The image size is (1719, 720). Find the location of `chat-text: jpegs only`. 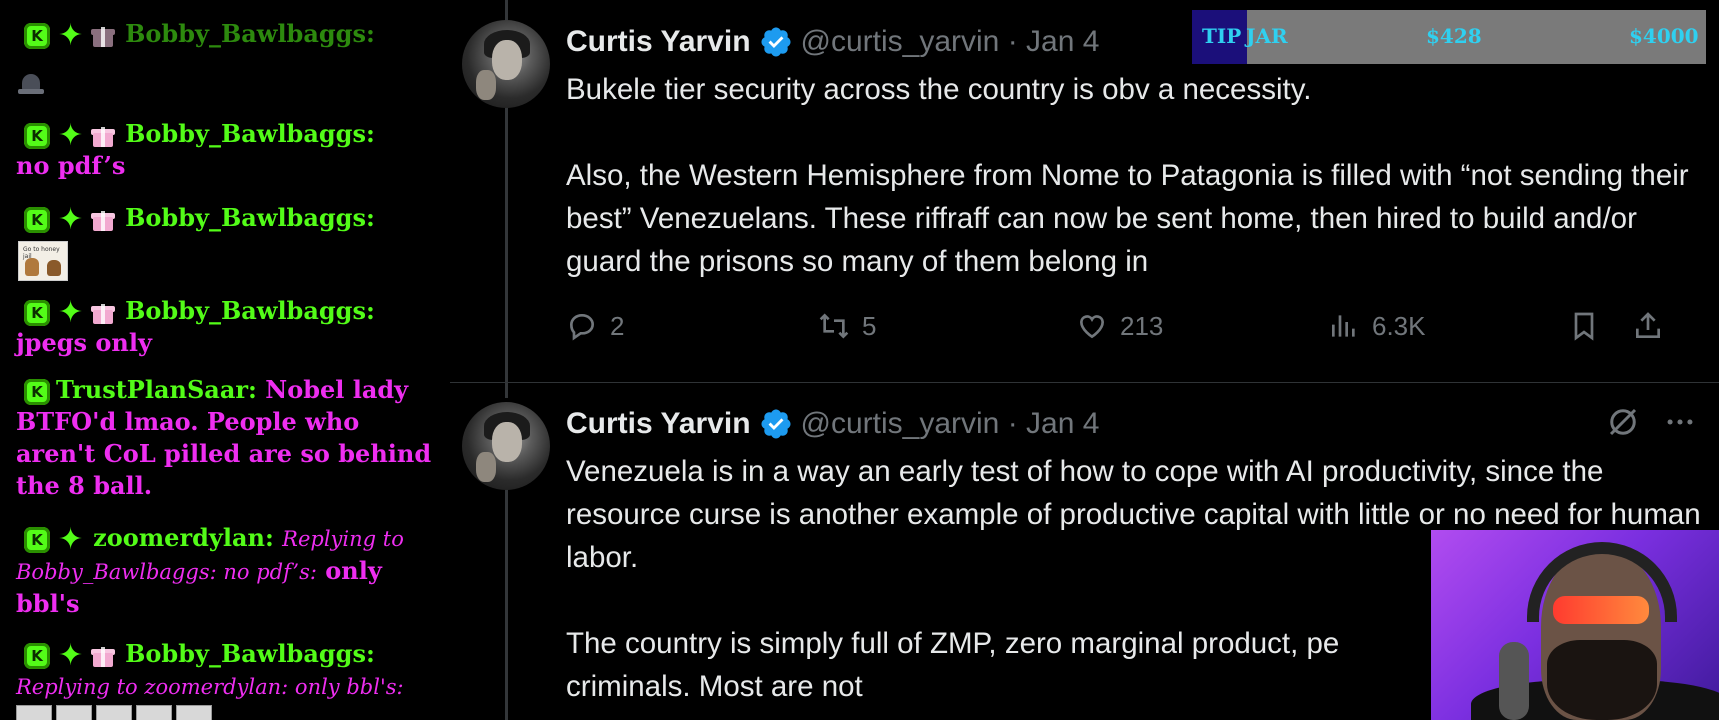

chat-text: jpegs only is located at coordinates (84, 342).